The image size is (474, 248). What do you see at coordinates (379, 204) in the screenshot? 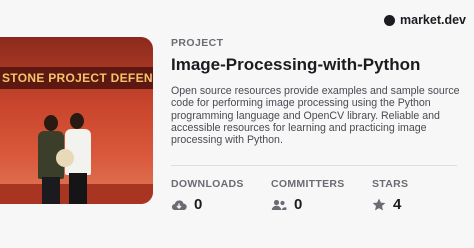
I see `star-icon` at bounding box center [379, 204].